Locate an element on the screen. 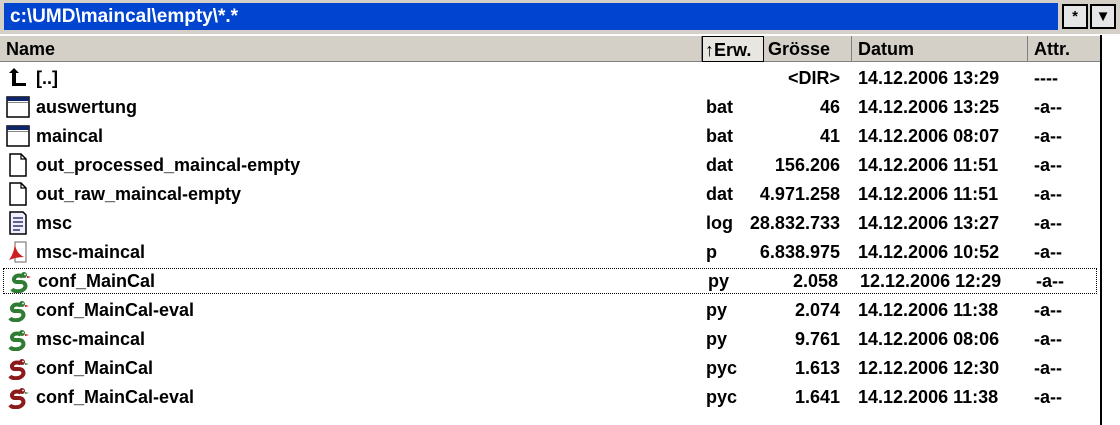 Image resolution: width=1120 pixels, height=425 pixels. file-name: maincal is located at coordinates (70, 136).